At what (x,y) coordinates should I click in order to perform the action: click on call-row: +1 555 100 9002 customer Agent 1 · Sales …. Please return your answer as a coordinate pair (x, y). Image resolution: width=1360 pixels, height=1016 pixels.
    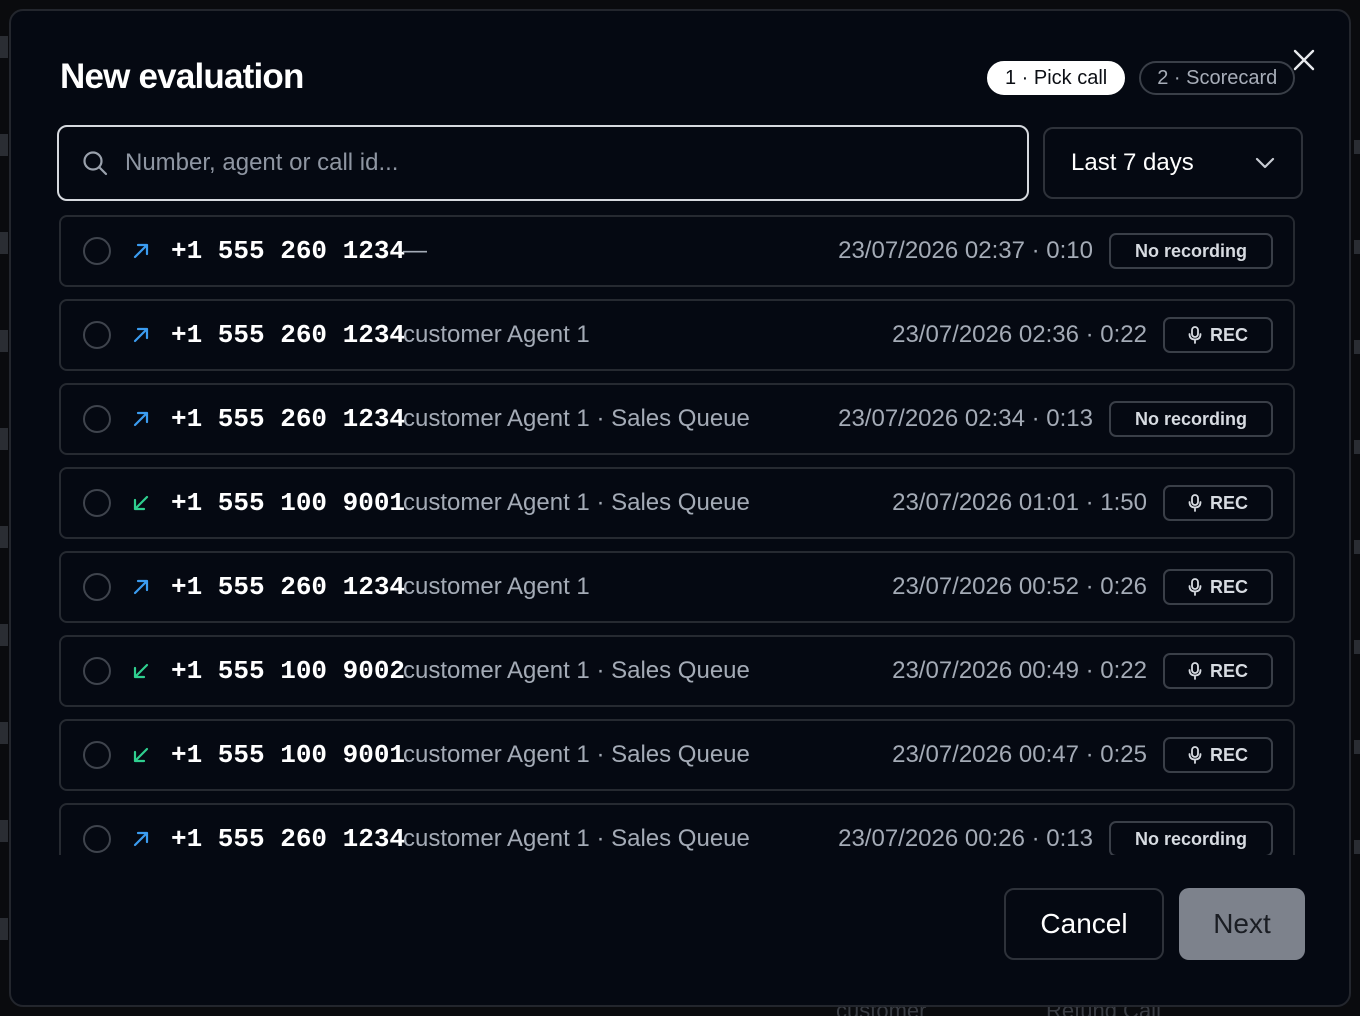
    Looking at the image, I should click on (677, 671).